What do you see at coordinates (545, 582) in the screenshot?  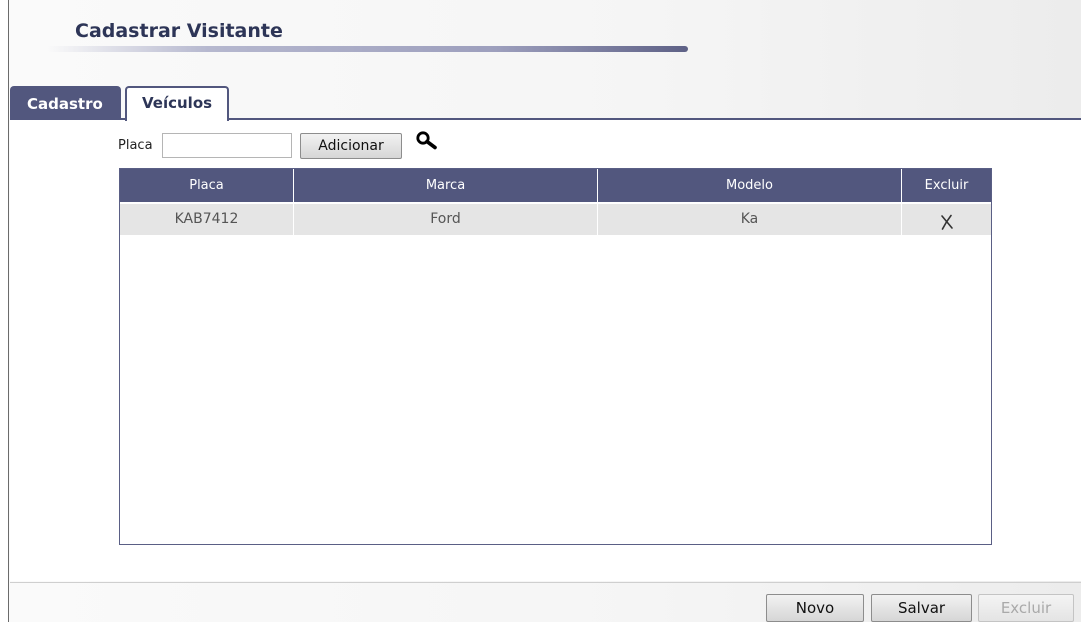 I see `footer-divider` at bounding box center [545, 582].